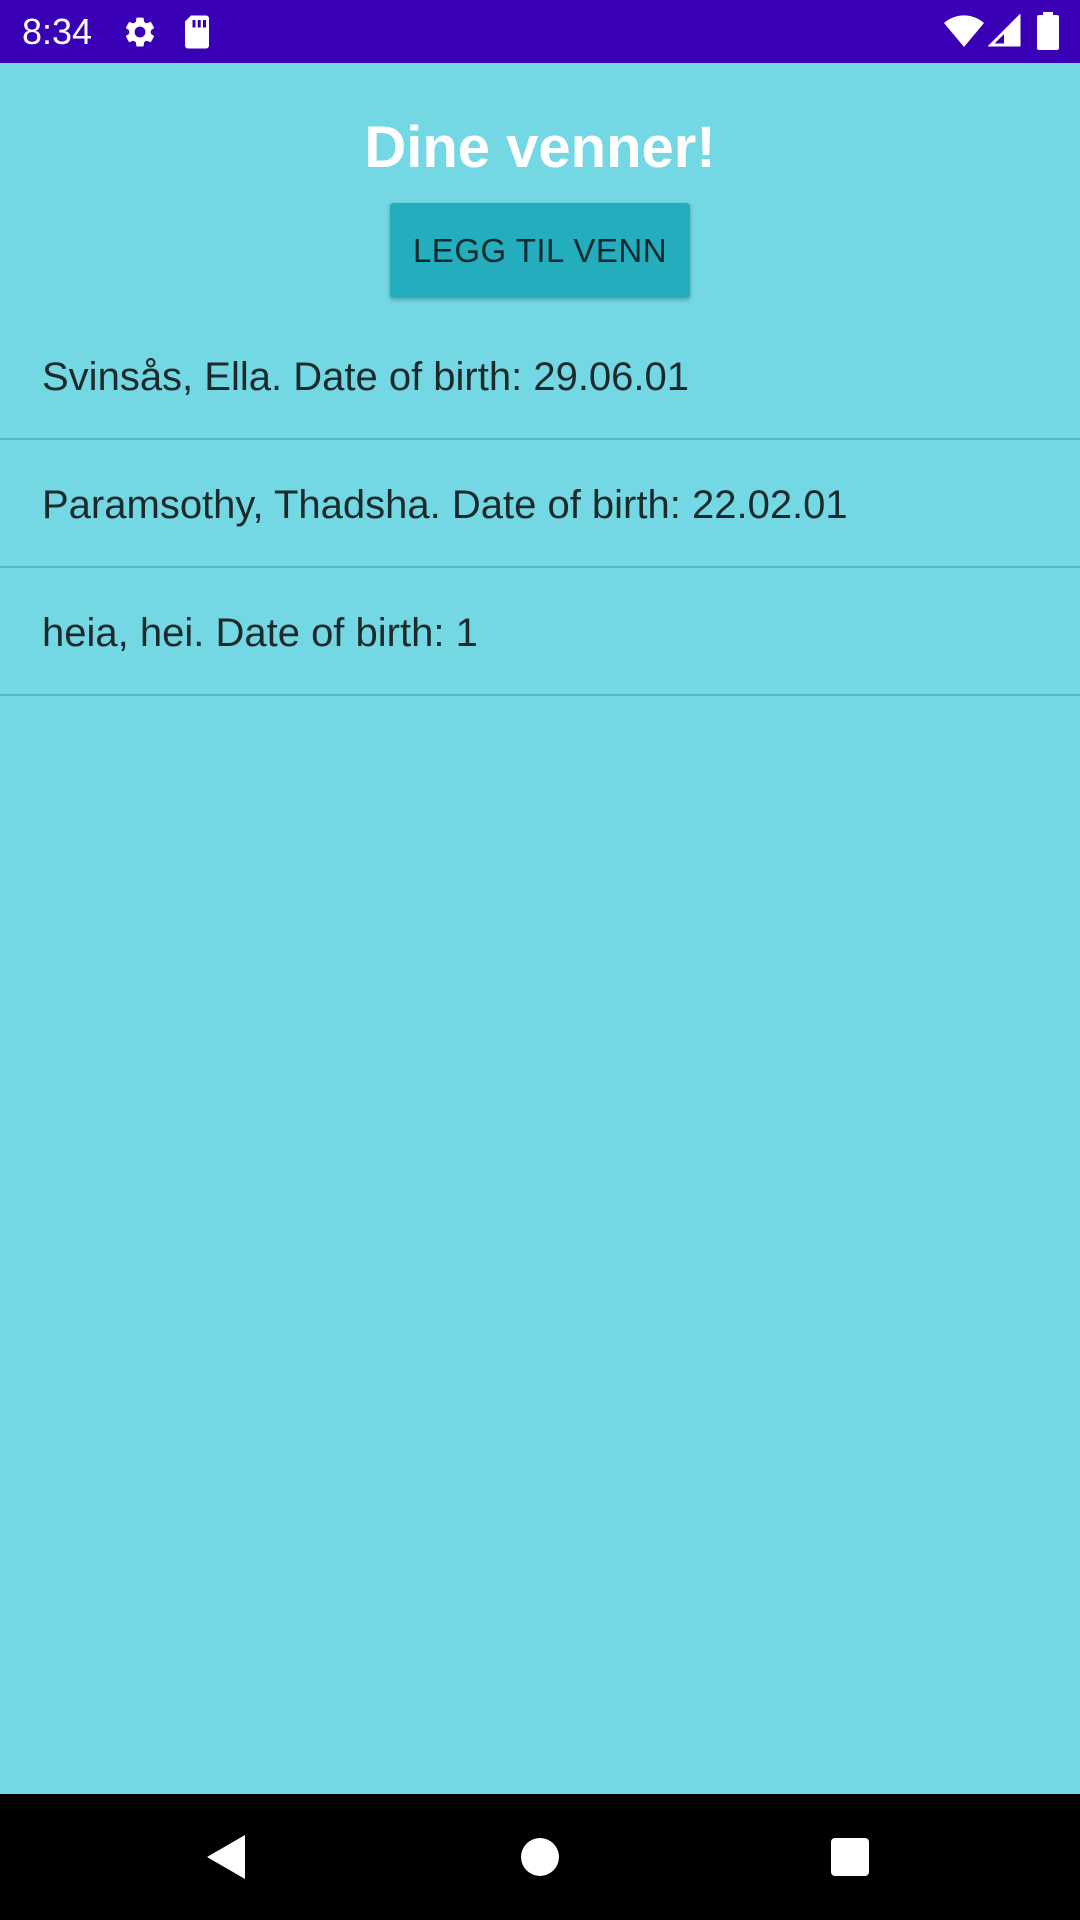 The image size is (1080, 1920). I want to click on friend-entry-text: Svinsås, Ella. Date of birth: 29.06.01, so click(366, 377).